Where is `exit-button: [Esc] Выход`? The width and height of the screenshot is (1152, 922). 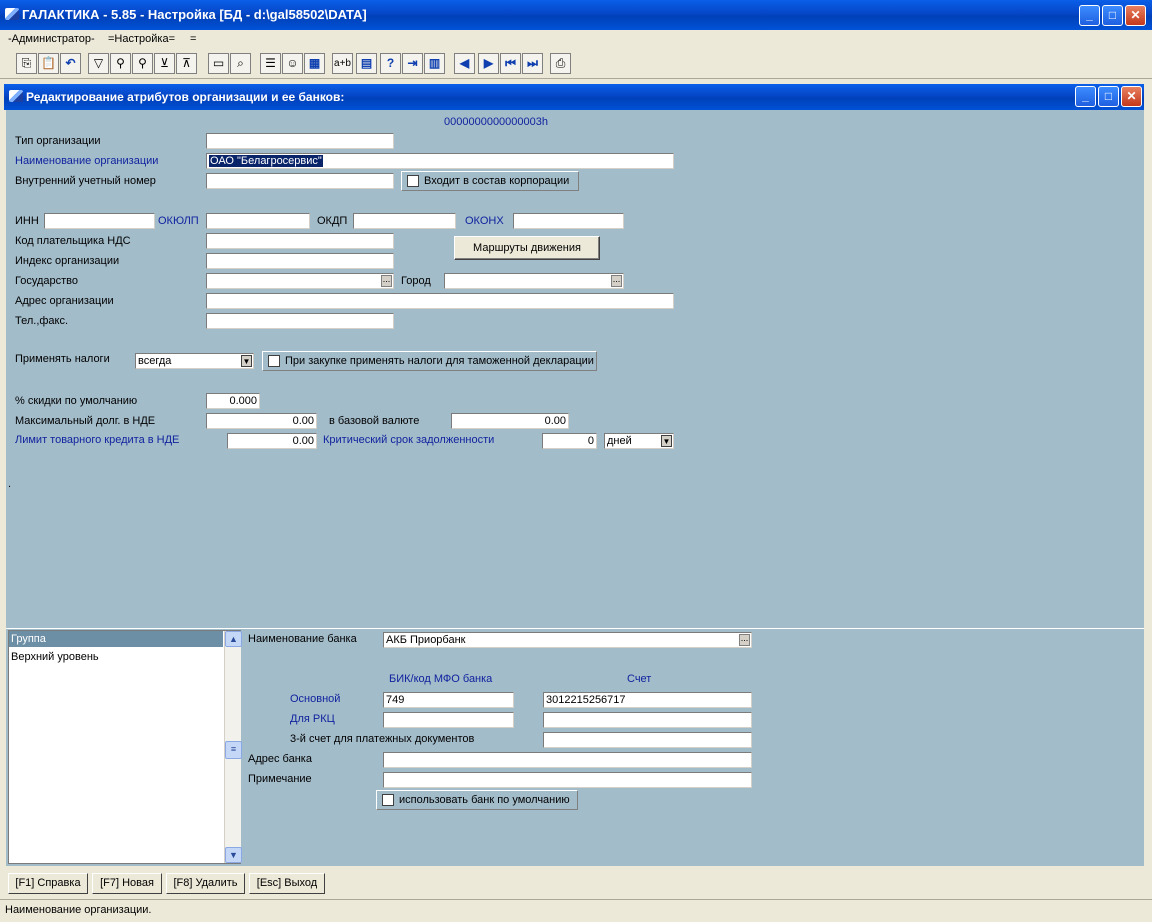 exit-button: [Esc] Выход is located at coordinates (287, 883).